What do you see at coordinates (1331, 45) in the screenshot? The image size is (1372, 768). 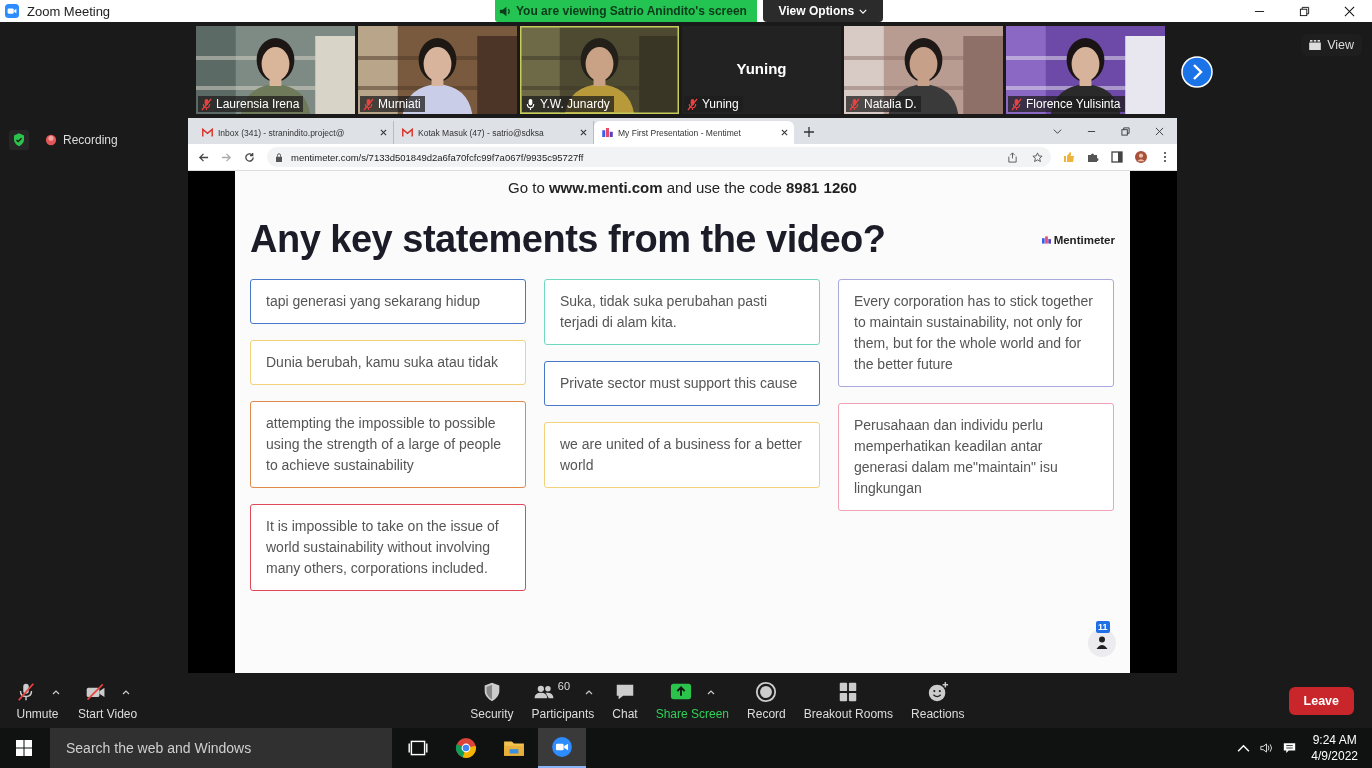 I see `view-button: View` at bounding box center [1331, 45].